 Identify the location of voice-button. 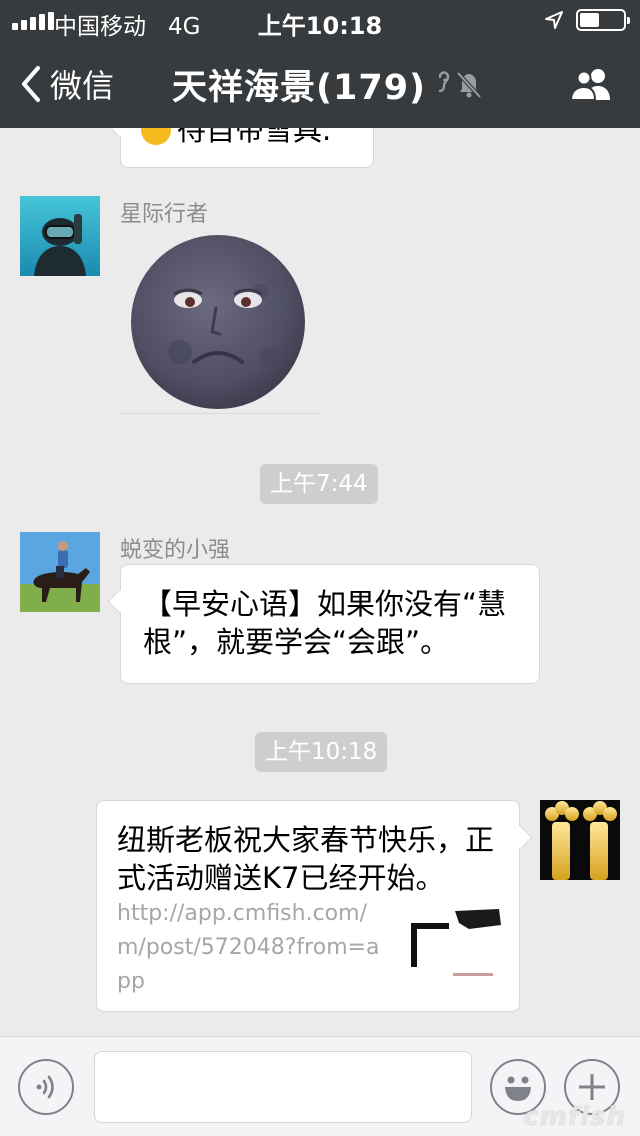
(46, 1087).